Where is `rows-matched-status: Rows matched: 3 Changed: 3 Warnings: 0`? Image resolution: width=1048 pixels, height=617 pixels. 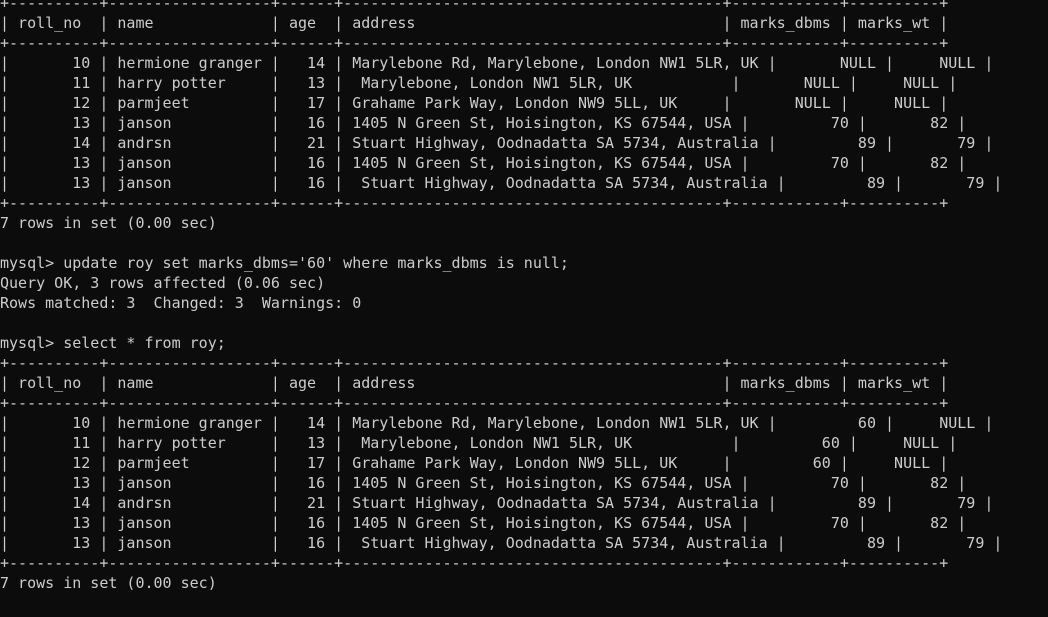
rows-matched-status: Rows matched: 3 Changed: 3 Warnings: 0 is located at coordinates (181, 303).